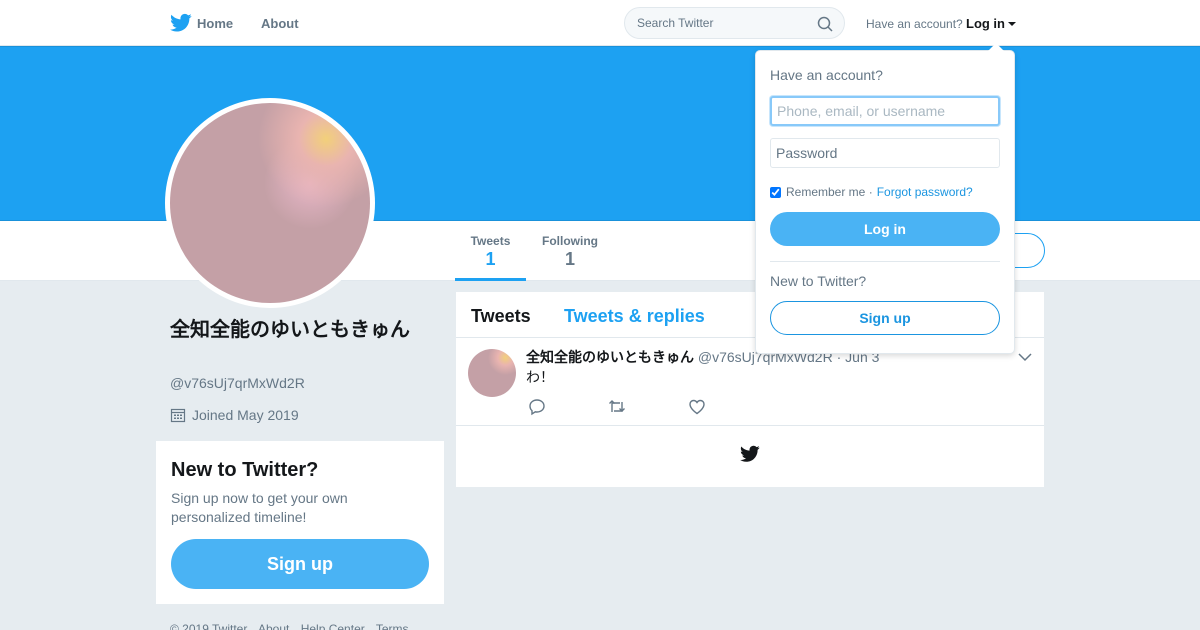 The image size is (1200, 630). I want to click on login-toggle-label: Log in, so click(985, 23).